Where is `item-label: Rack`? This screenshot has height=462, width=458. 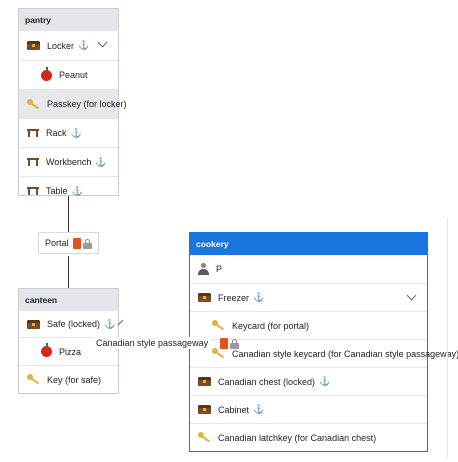 item-label: Rack is located at coordinates (56, 133).